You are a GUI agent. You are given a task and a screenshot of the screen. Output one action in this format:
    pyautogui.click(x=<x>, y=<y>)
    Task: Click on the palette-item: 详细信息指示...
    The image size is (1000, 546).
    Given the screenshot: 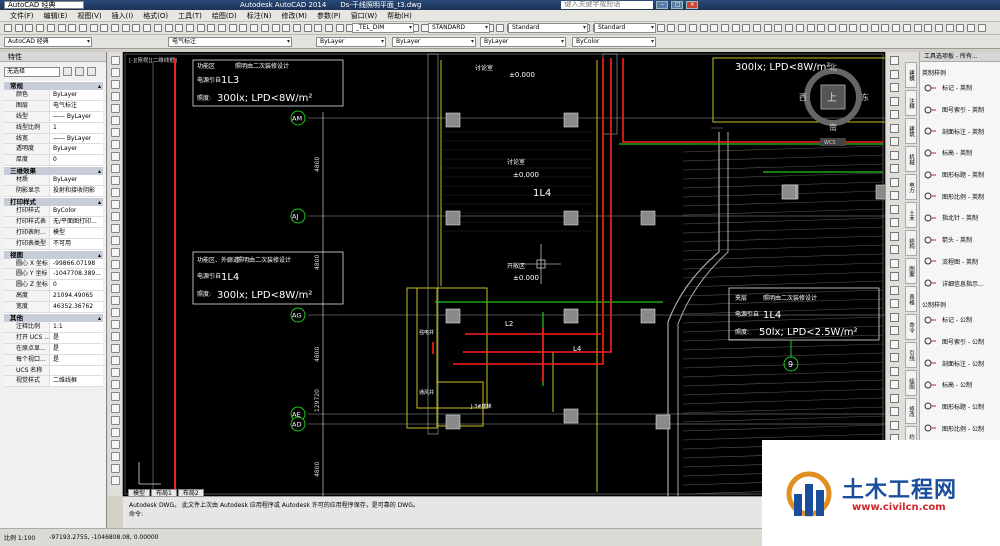 What is the action you would take?
    pyautogui.click(x=960, y=283)
    